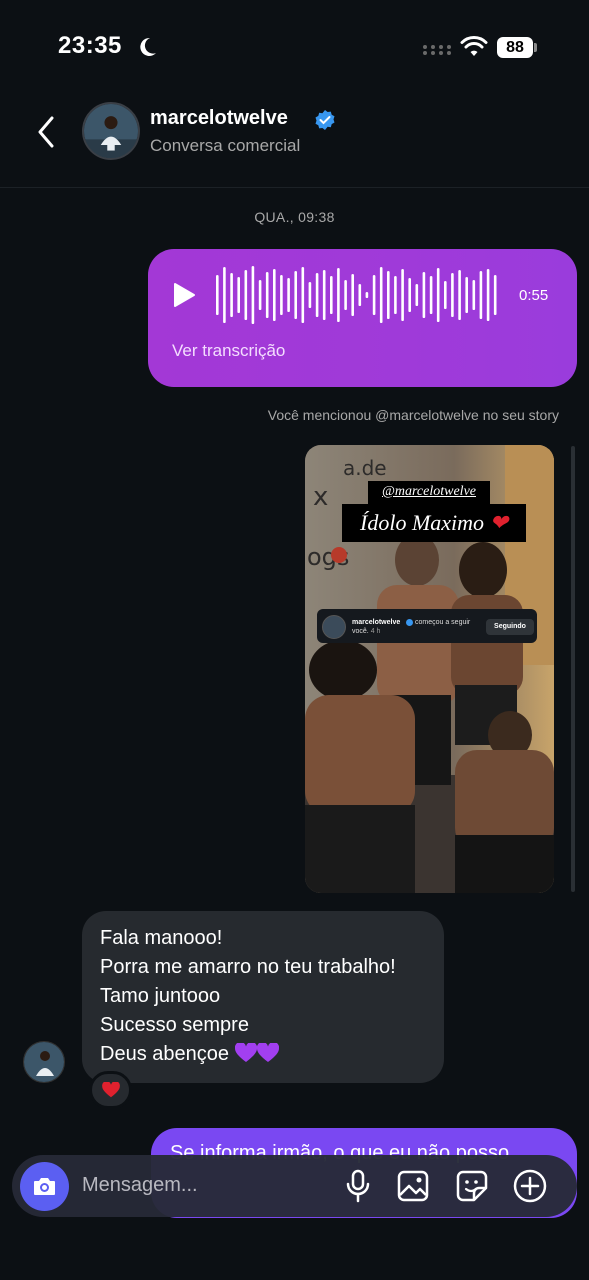 The width and height of the screenshot is (589, 1280). I want to click on microphone-icon, so click(358, 1186).